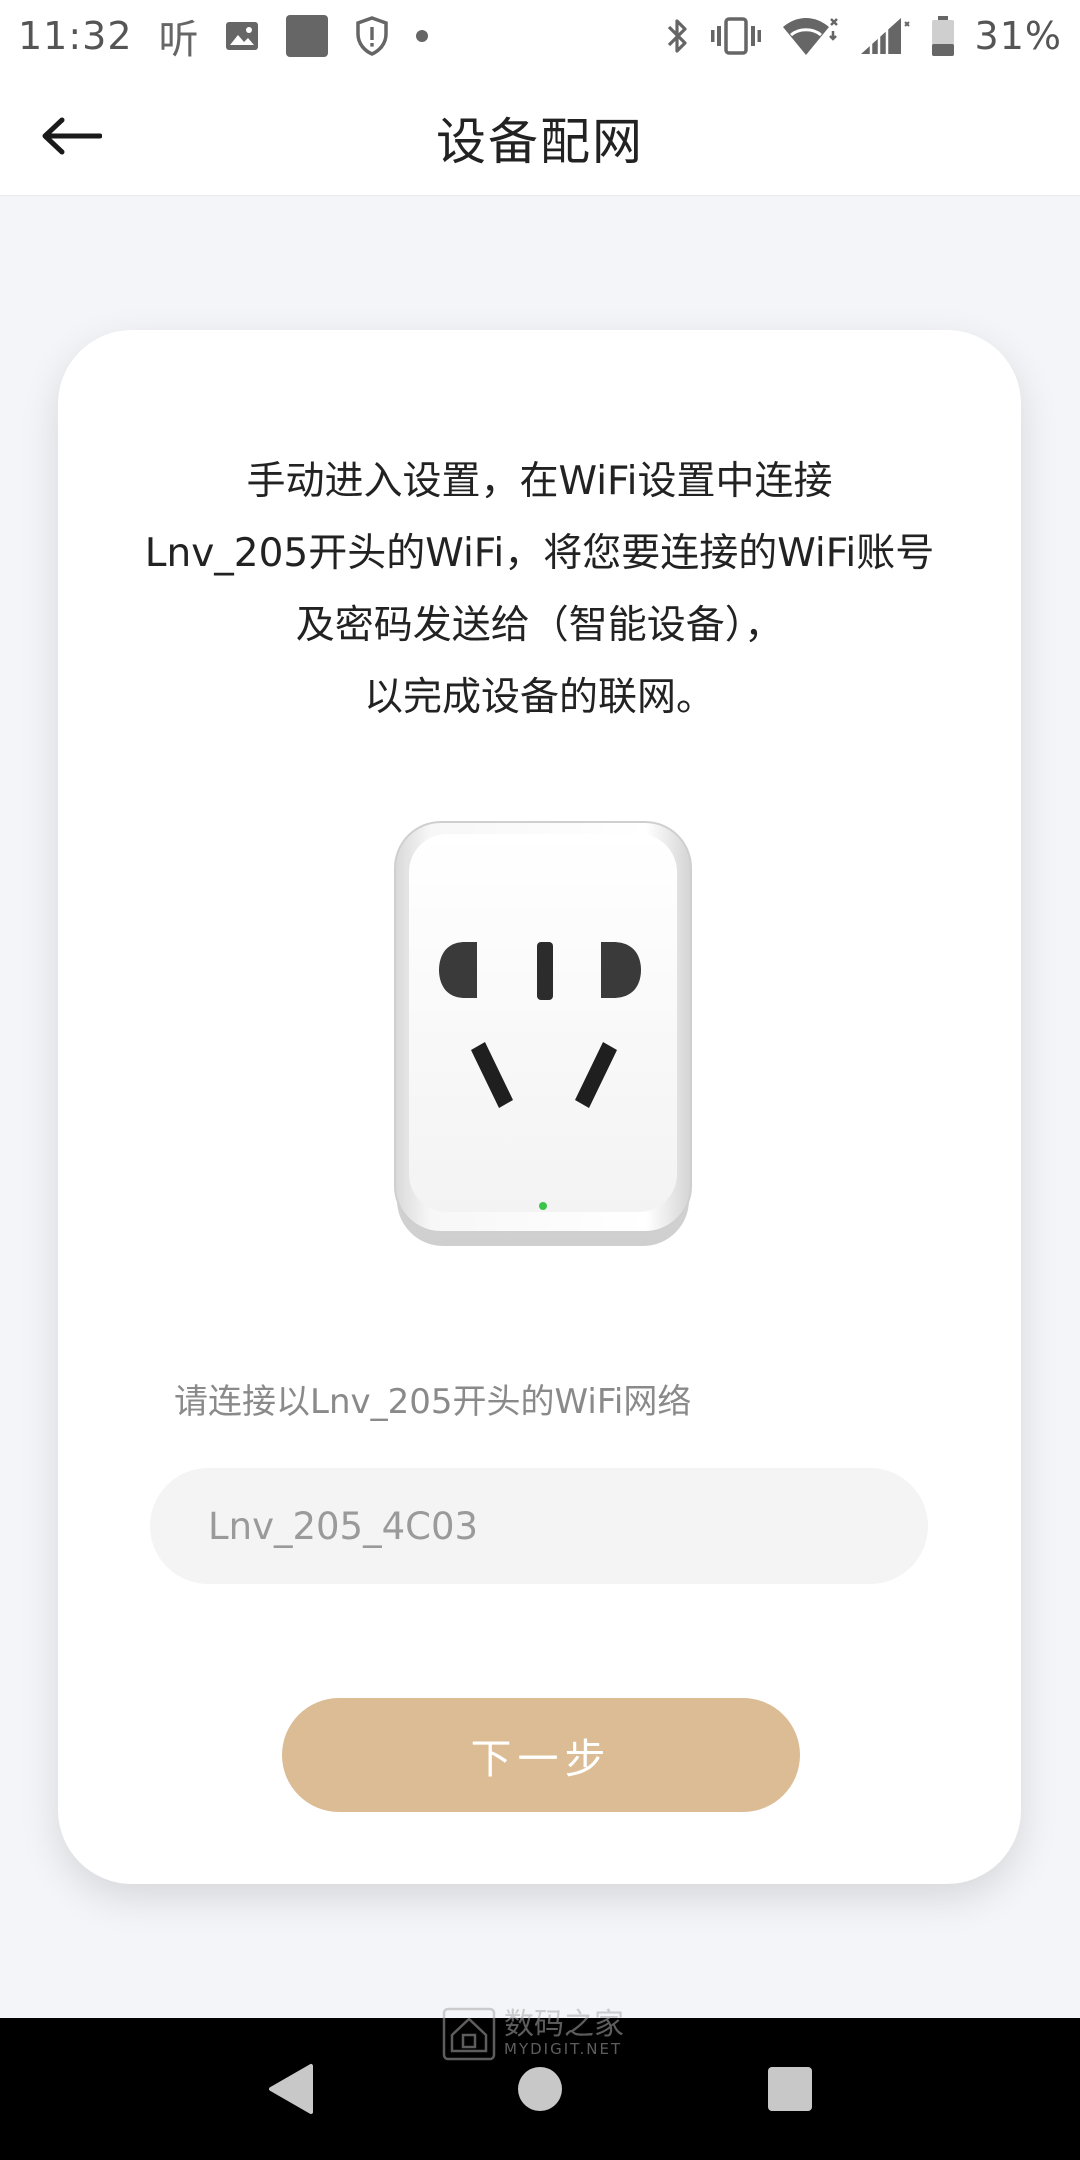  I want to click on instruction-line: Lnv_205开头的WiFi，将您要连接的WiFi账号, so click(539, 553).